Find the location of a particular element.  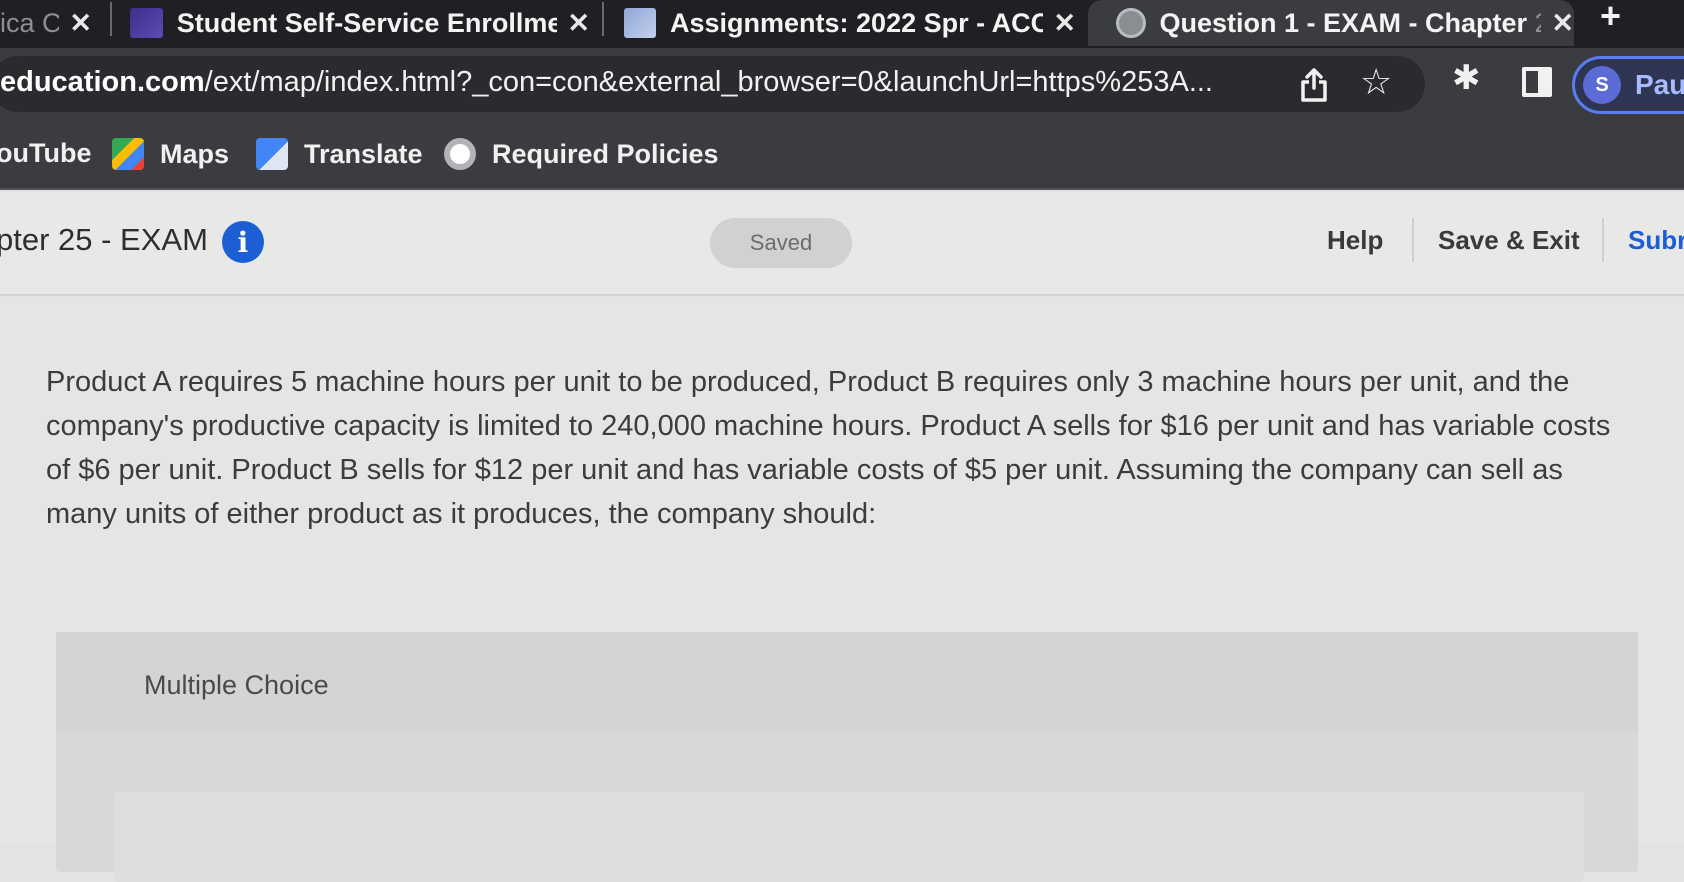

page-title: pter 25 - EXAM is located at coordinates (104, 239).